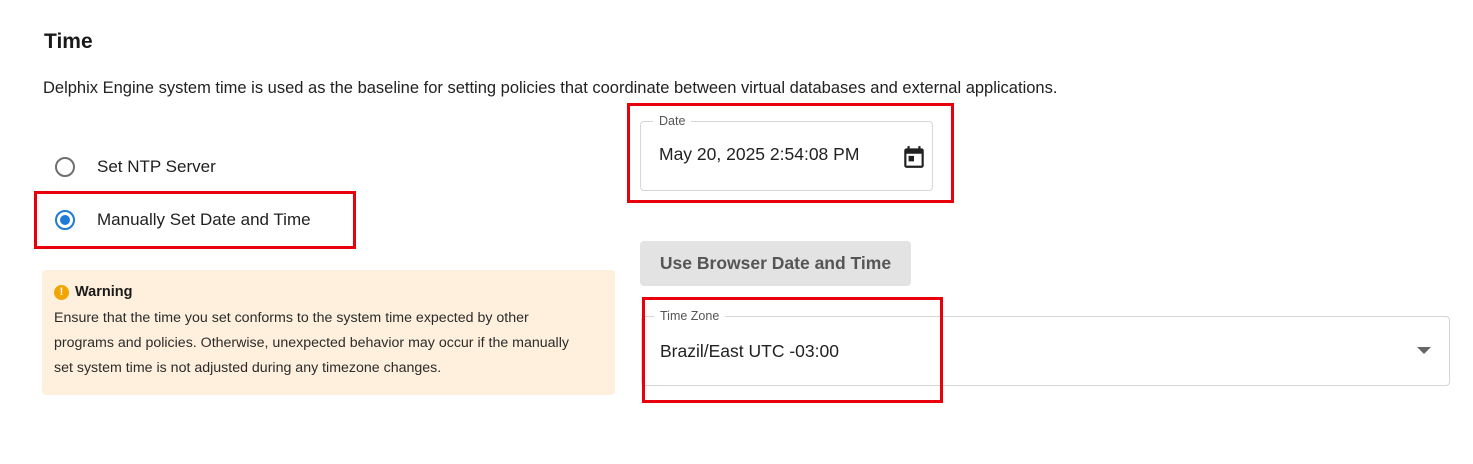  What do you see at coordinates (775, 263) in the screenshot?
I see `use-browser-date-time-button: Use Browser Date and Time` at bounding box center [775, 263].